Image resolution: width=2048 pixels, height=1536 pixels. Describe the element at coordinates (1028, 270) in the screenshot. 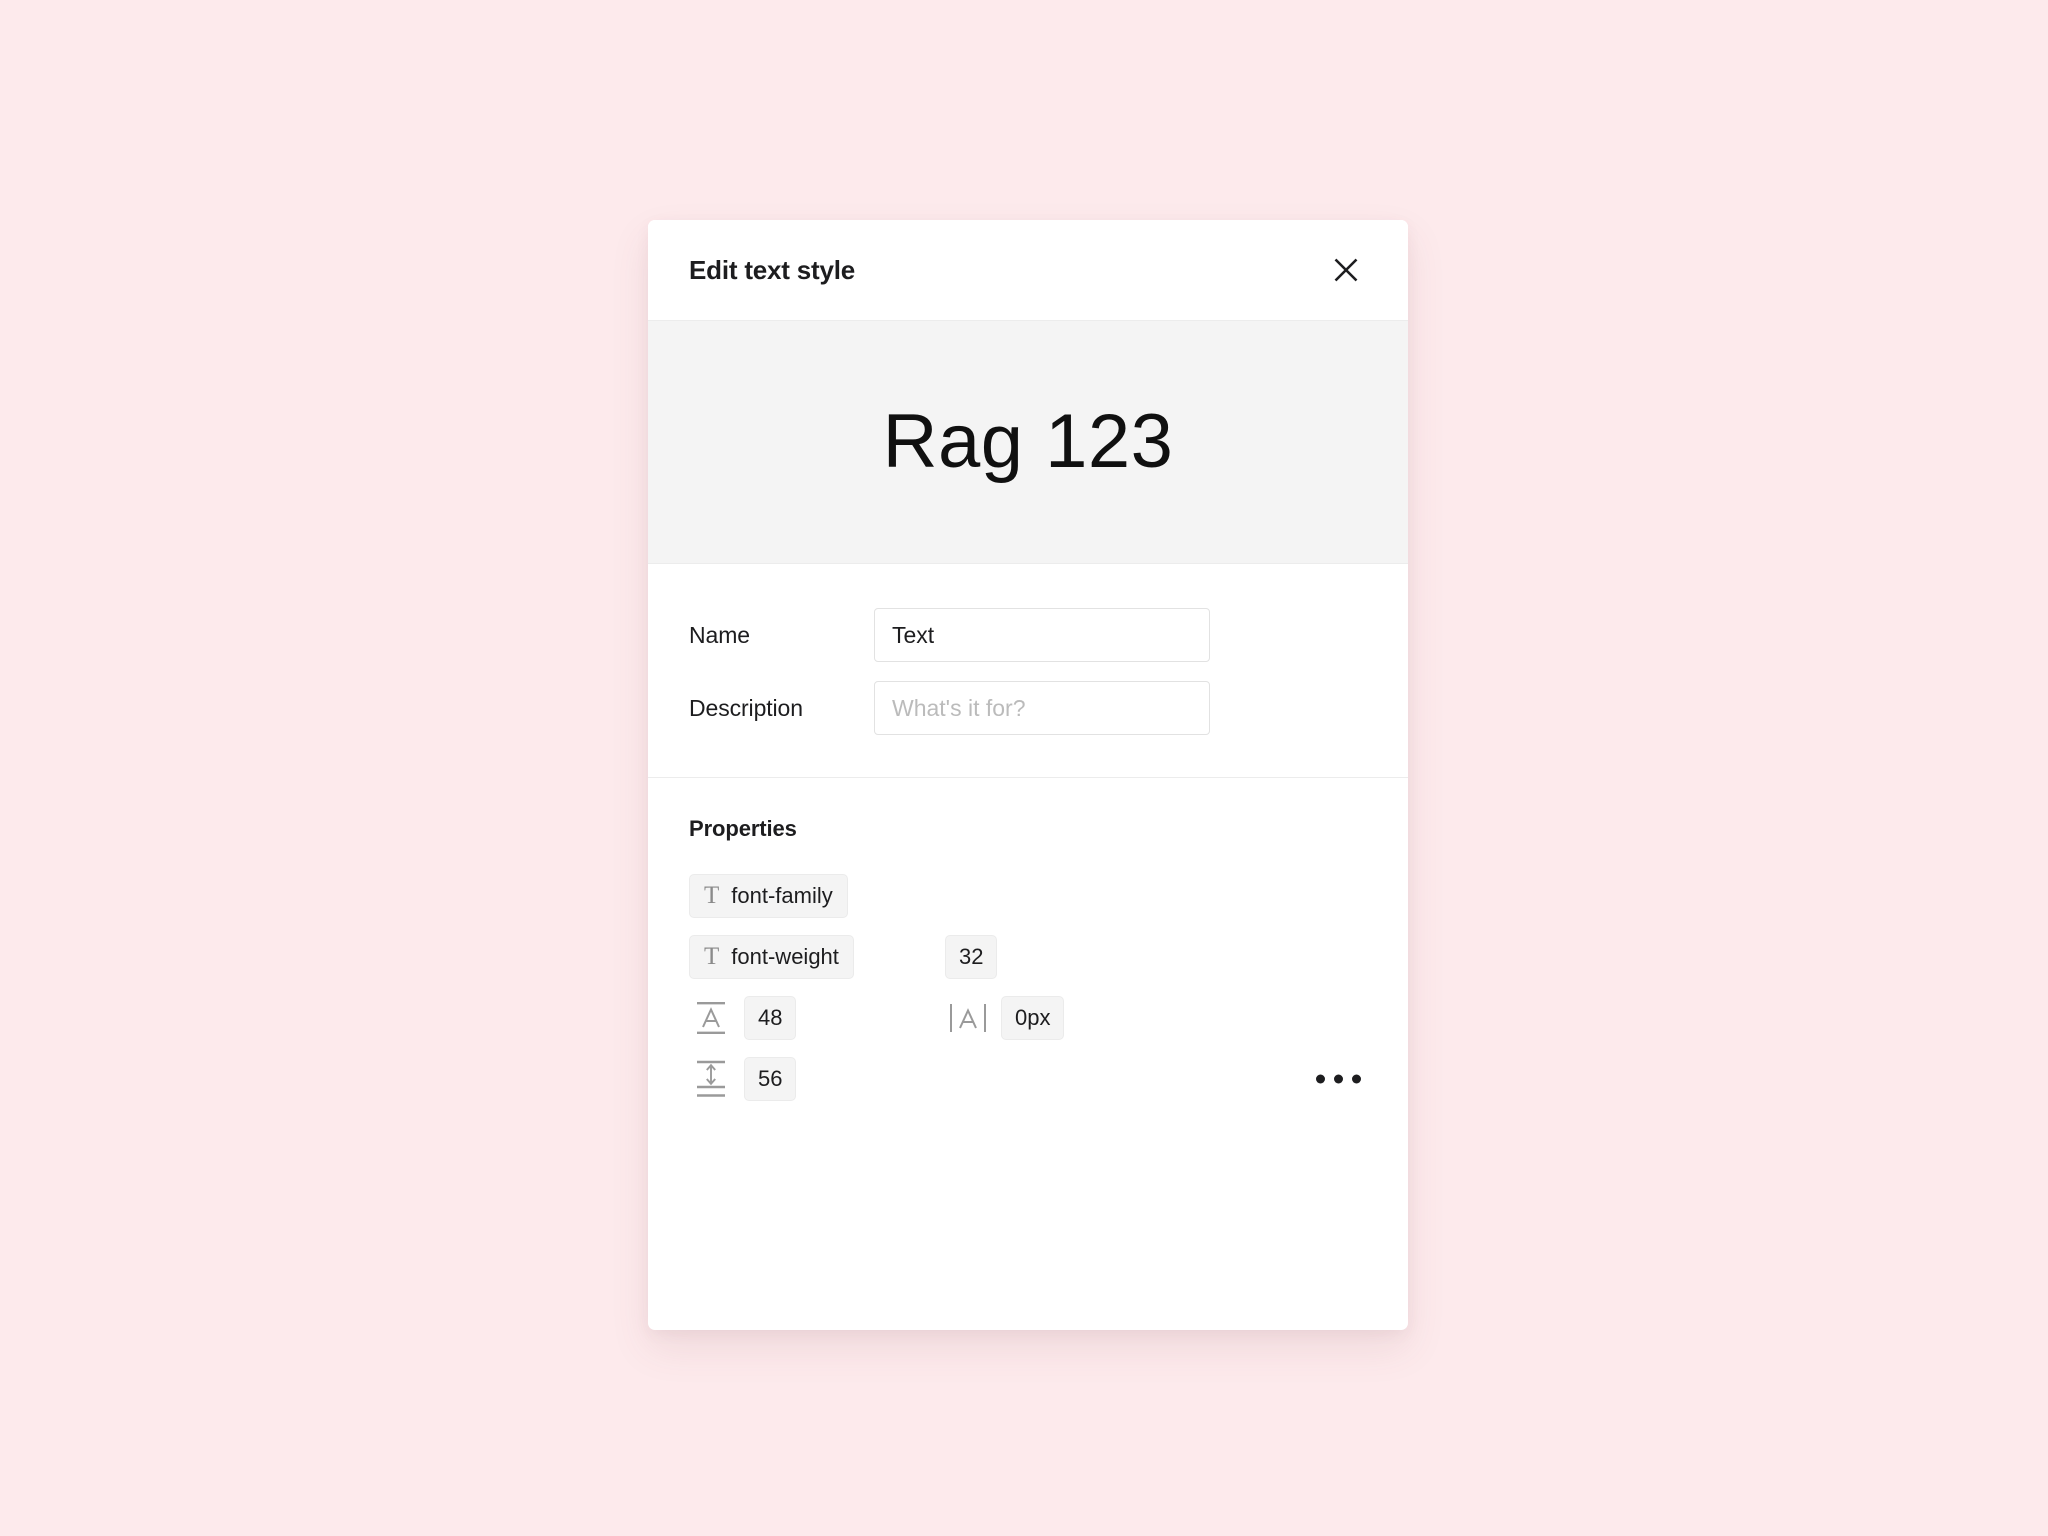

I see `modal-header: Edit text style` at that location.